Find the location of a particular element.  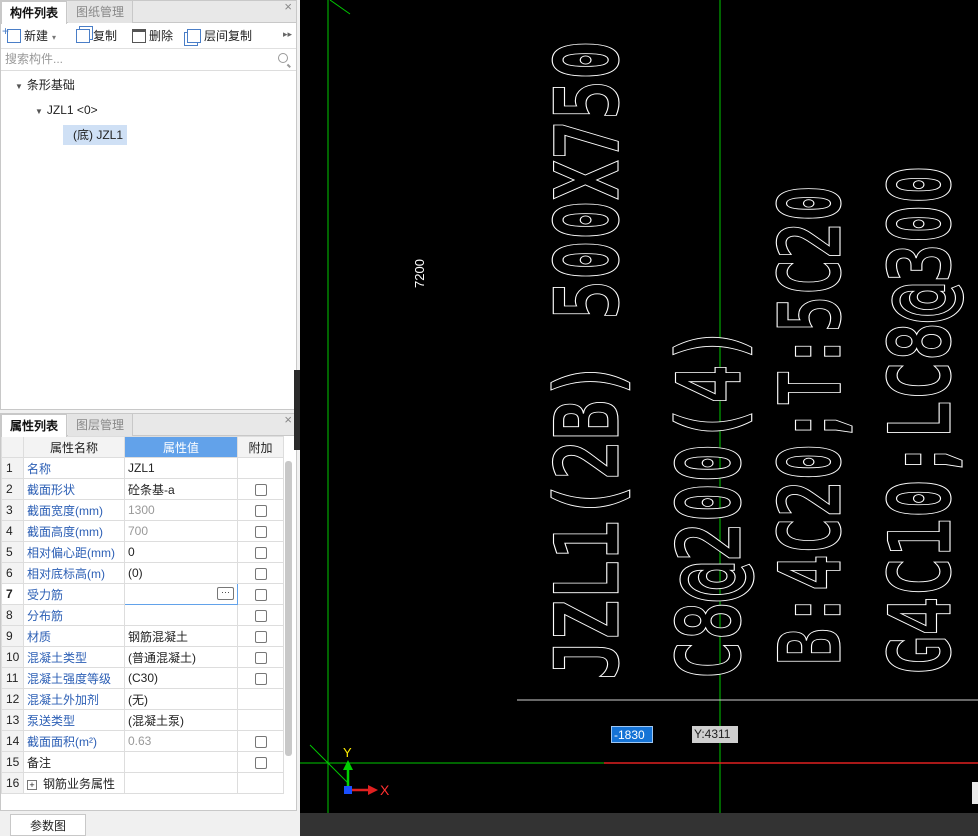

delete-button: 删除 is located at coordinates (152, 36).